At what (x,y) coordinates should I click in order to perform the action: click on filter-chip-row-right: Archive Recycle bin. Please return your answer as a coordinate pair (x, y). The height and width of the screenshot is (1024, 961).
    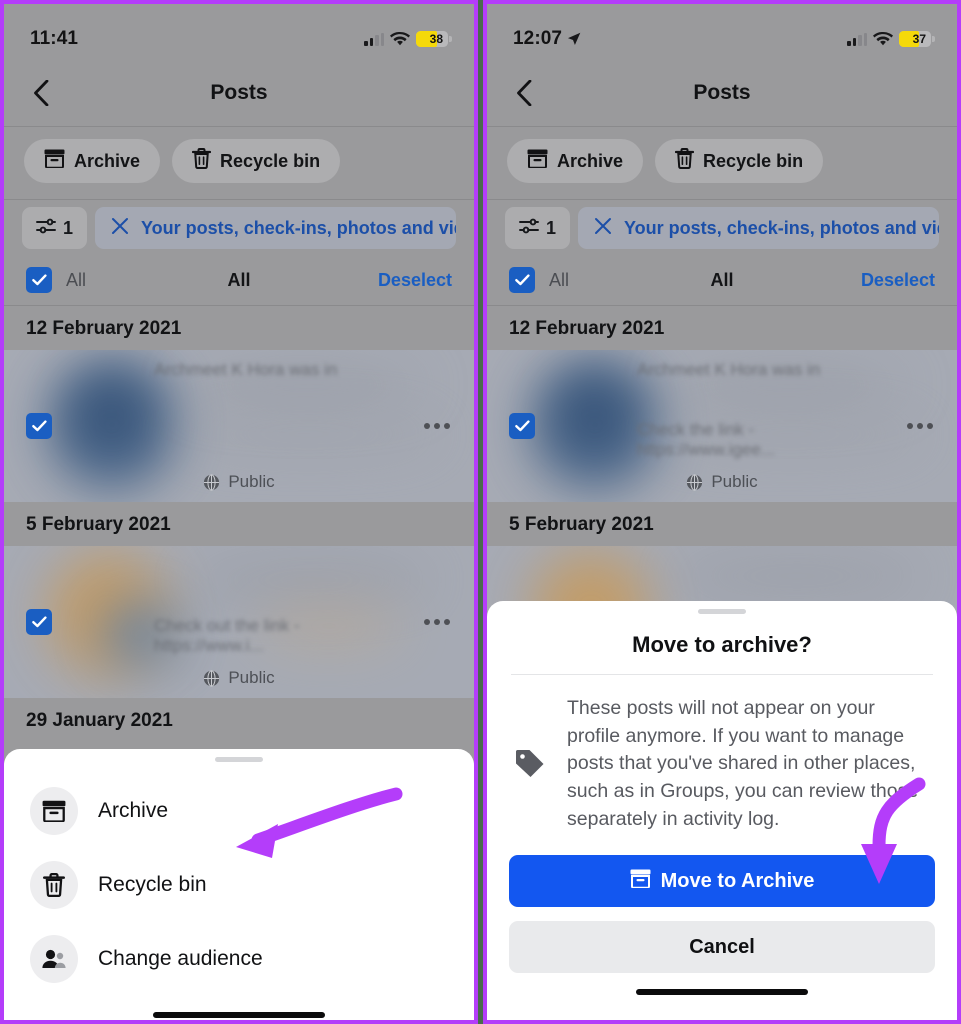
    Looking at the image, I should click on (722, 163).